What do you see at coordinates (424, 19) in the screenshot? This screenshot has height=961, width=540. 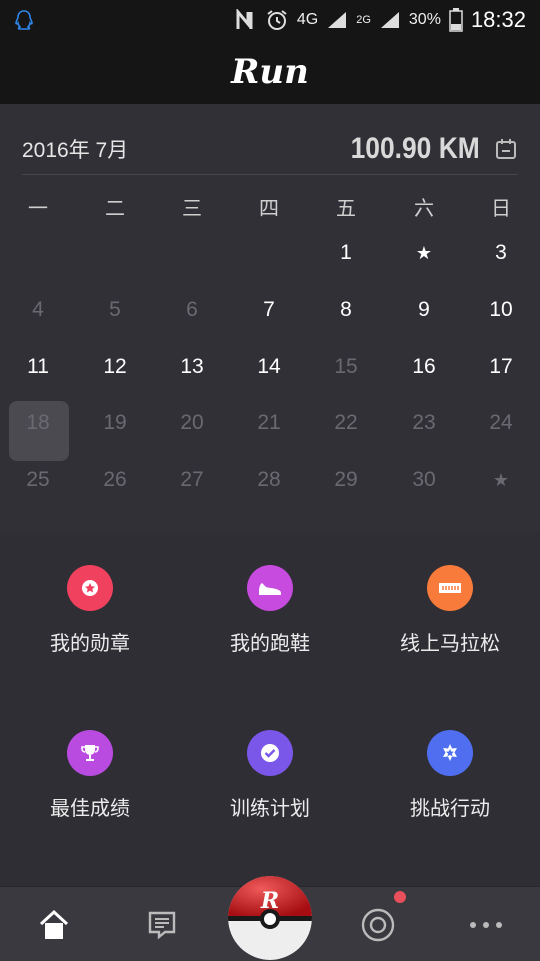 I see `battery-percent: 30%` at bounding box center [424, 19].